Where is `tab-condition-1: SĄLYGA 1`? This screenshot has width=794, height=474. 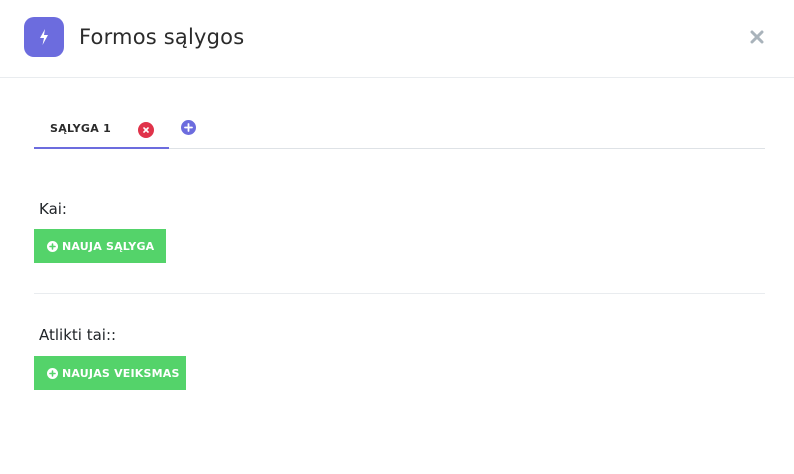 tab-condition-1: SĄLYGA 1 is located at coordinates (101, 130).